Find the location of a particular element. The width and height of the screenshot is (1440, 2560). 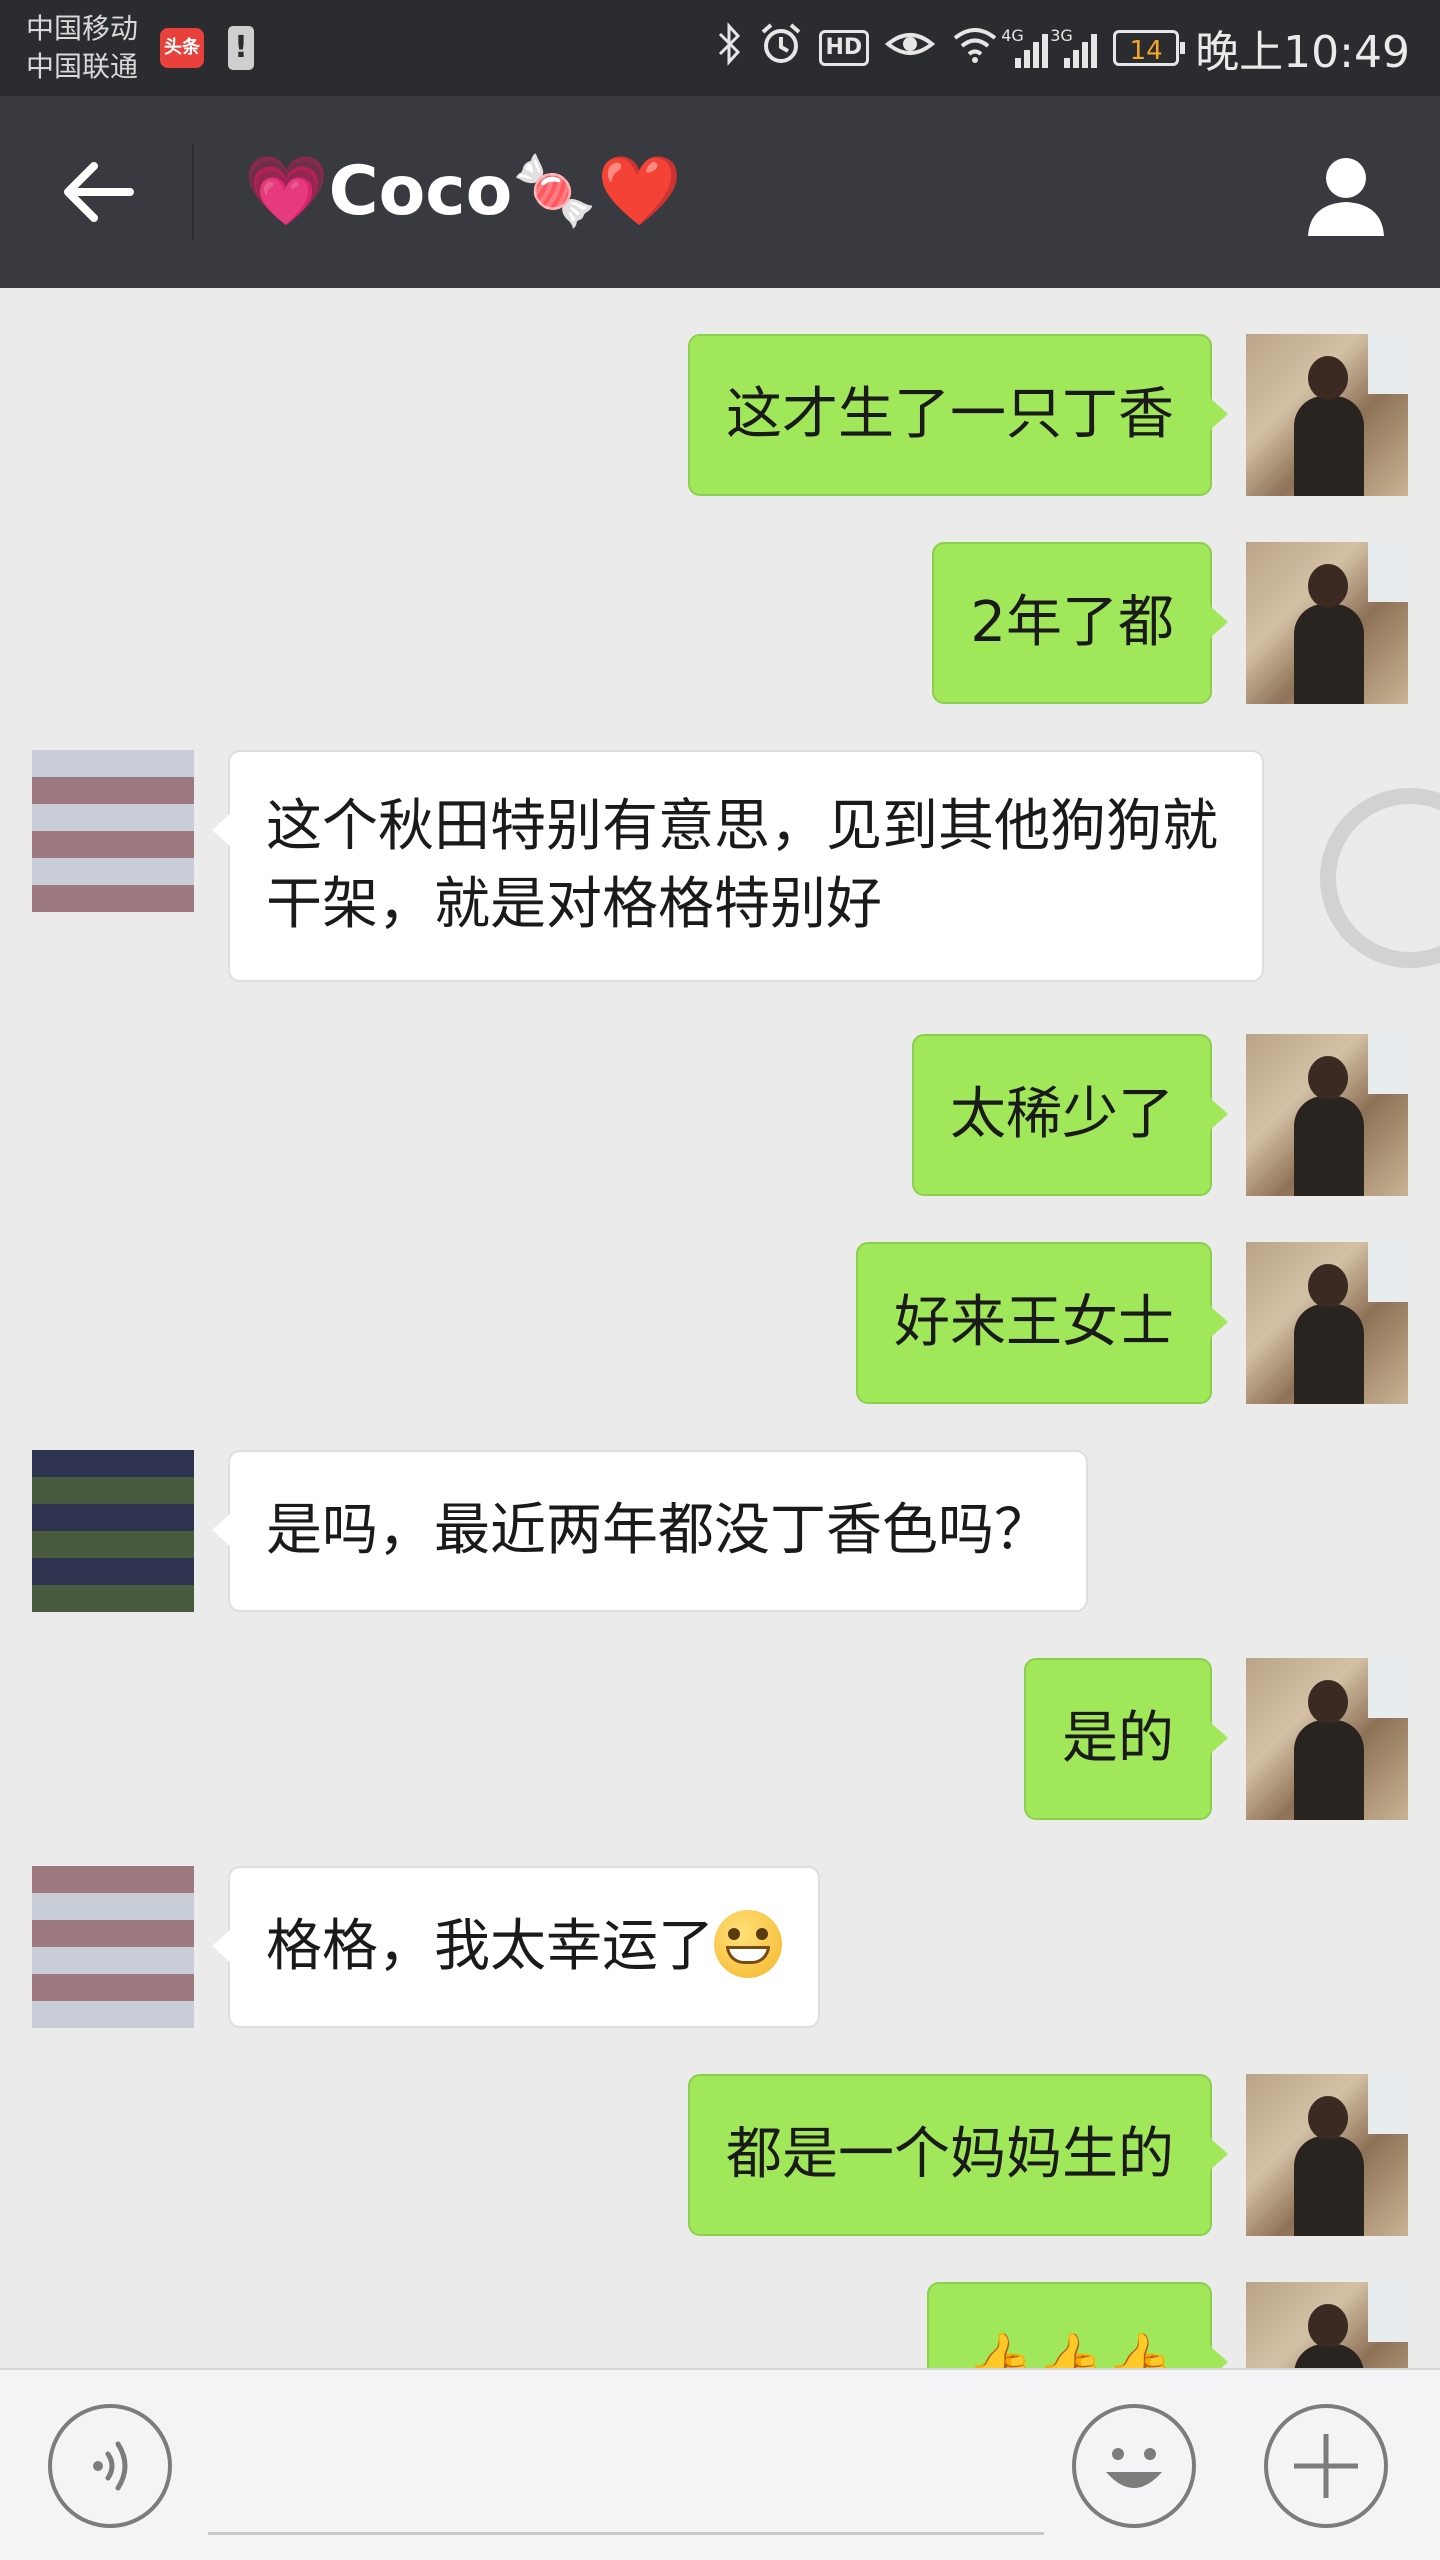

header-divider is located at coordinates (193, 192).